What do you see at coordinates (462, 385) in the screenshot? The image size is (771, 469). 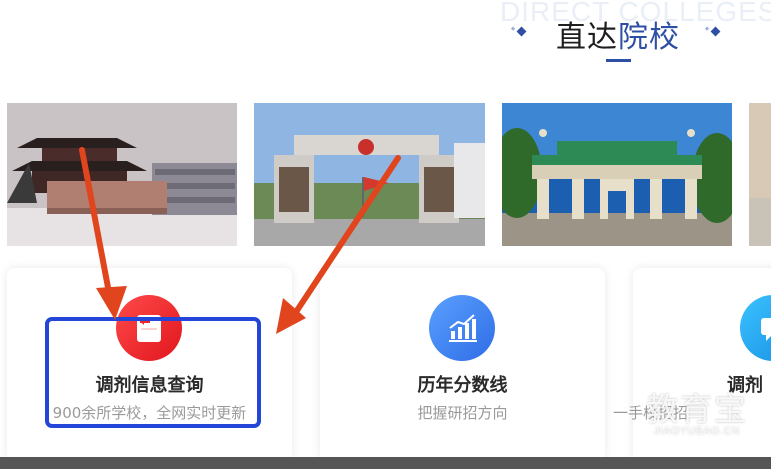 I see `card-title: 历年分数线` at bounding box center [462, 385].